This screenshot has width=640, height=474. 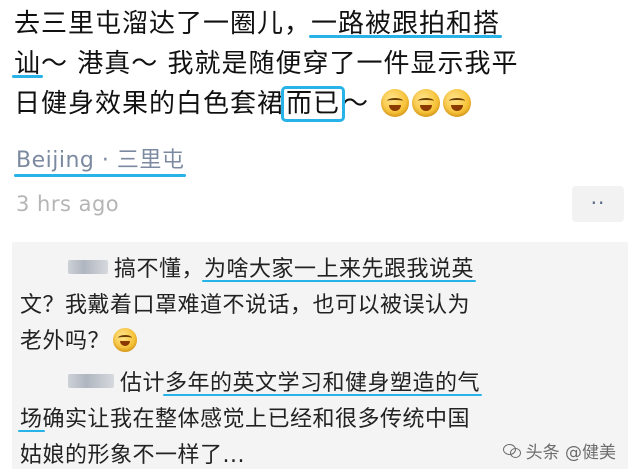 What do you see at coordinates (159, 269) in the screenshot?
I see `comment-text: 搞不懂，` at bounding box center [159, 269].